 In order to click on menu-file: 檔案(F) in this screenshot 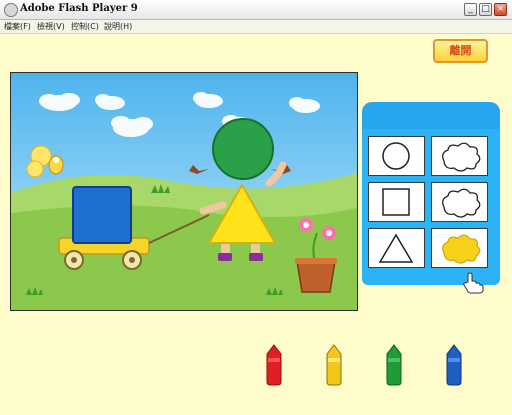, I will do `click(17, 27)`.